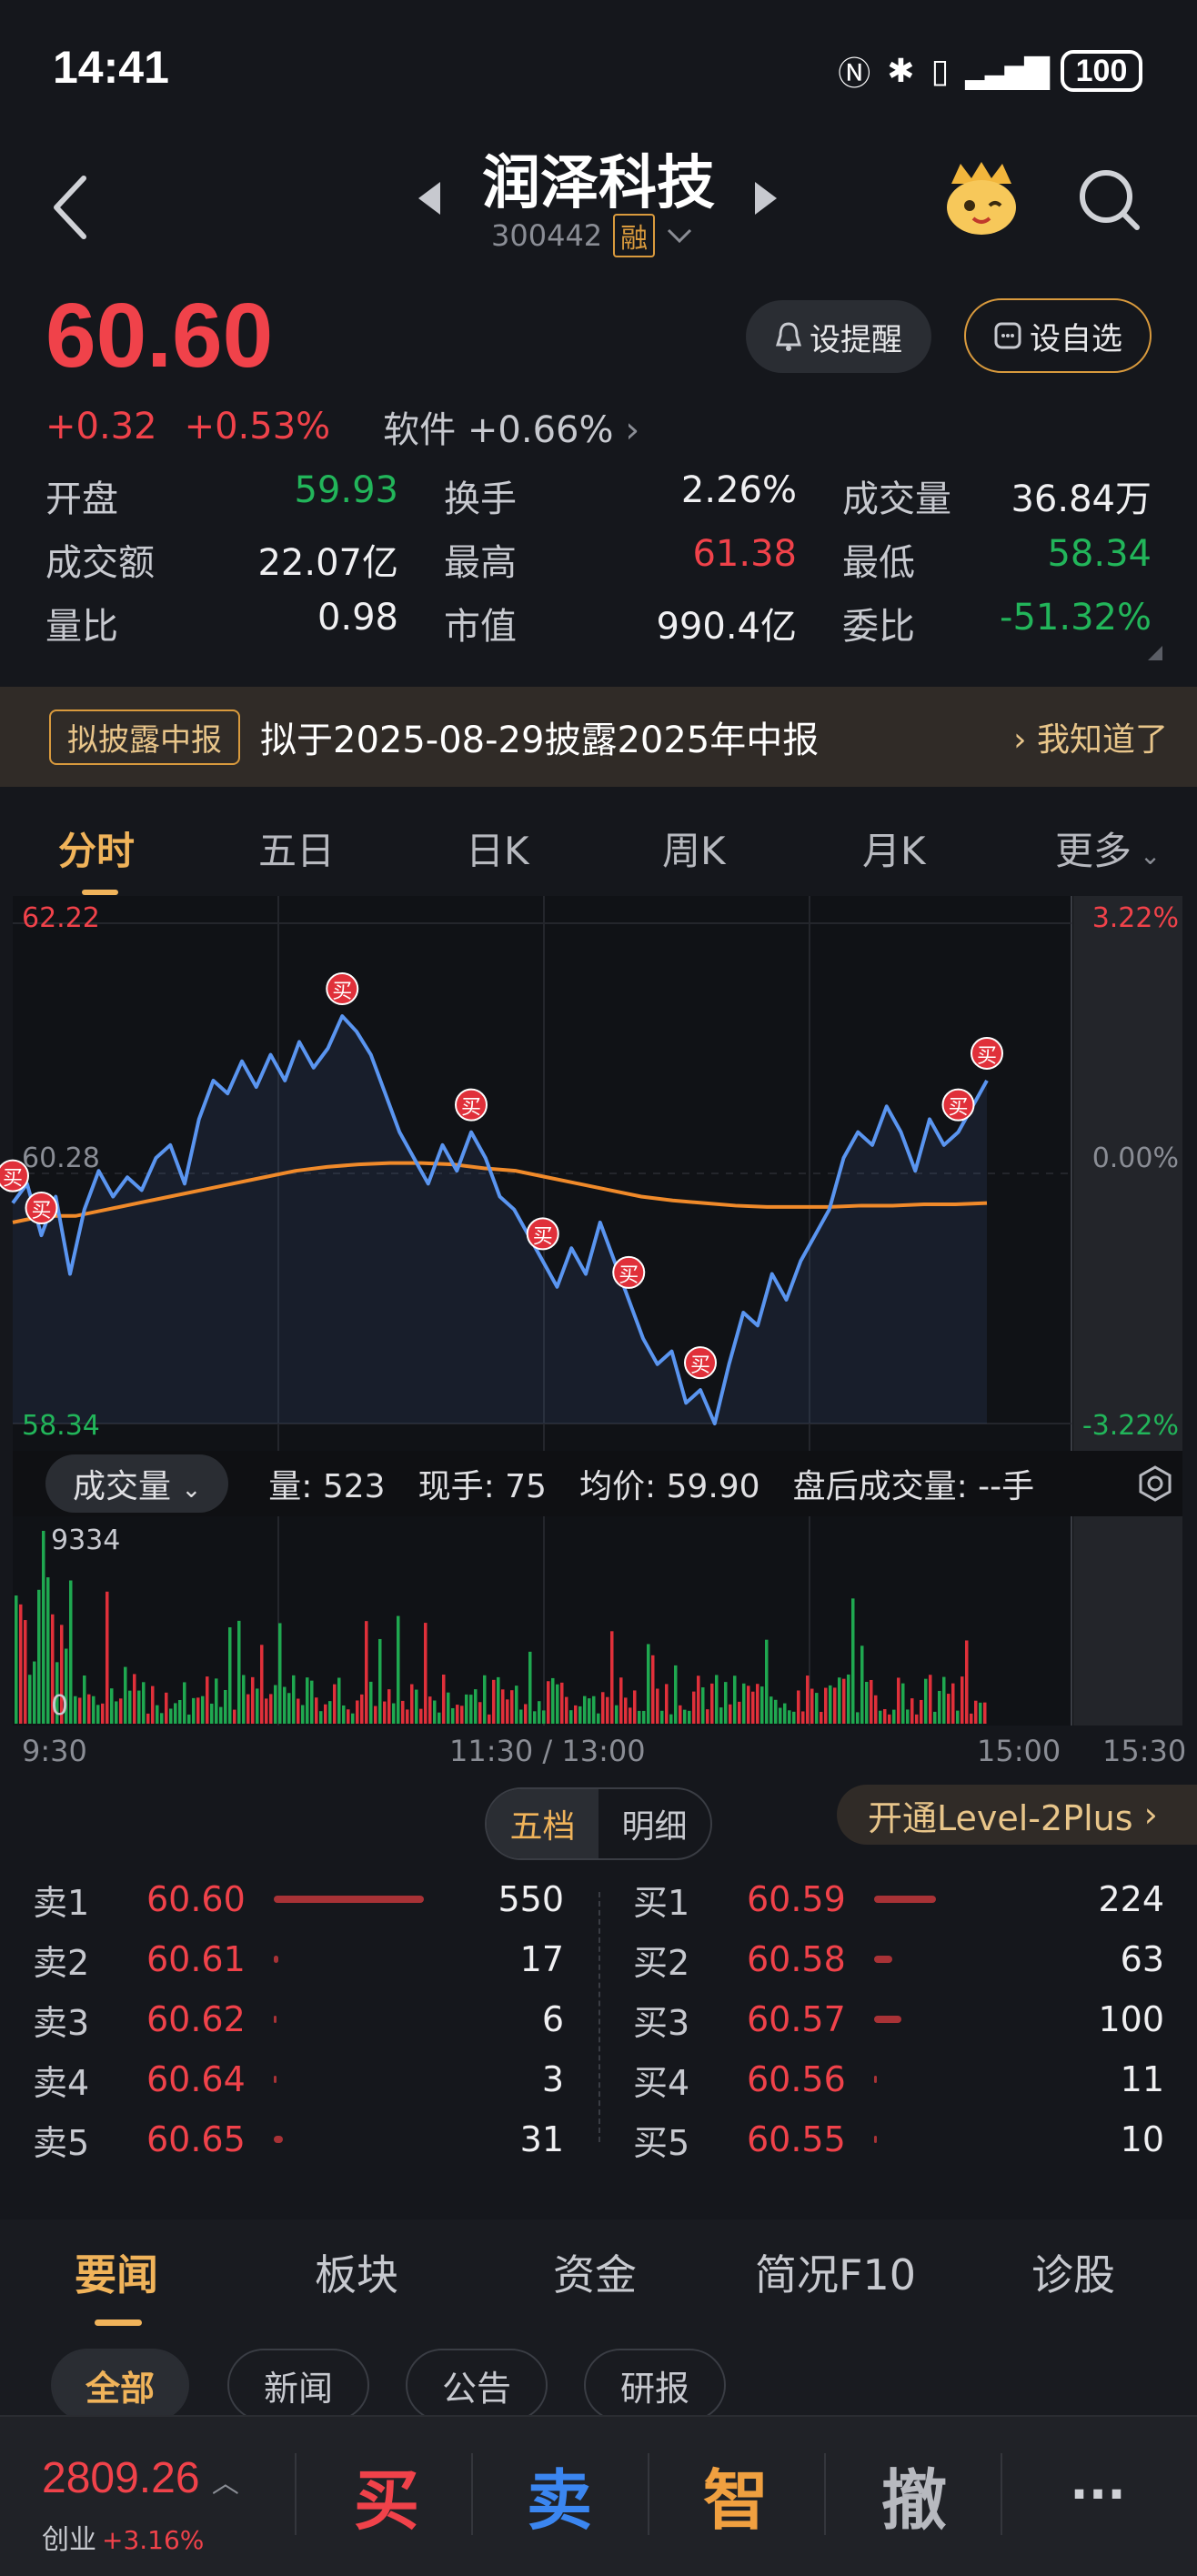 Image resolution: width=1197 pixels, height=2576 pixels. What do you see at coordinates (196, 2139) in the screenshot?
I see `level-price: 60.65` at bounding box center [196, 2139].